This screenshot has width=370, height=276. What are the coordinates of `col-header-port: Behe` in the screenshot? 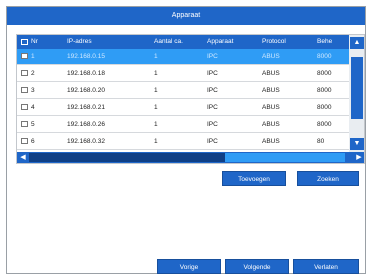 It's located at (325, 41).